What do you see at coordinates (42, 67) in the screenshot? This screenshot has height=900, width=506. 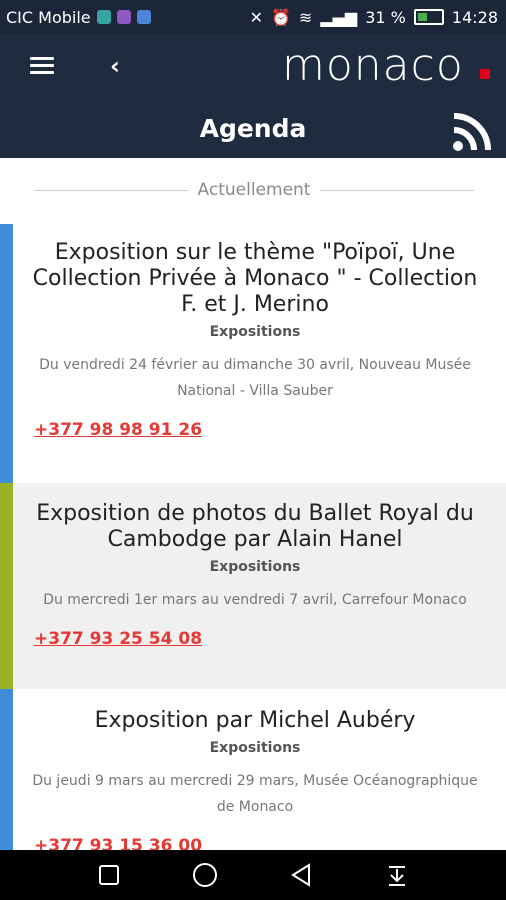 I see `hamburger-menu-icon` at bounding box center [42, 67].